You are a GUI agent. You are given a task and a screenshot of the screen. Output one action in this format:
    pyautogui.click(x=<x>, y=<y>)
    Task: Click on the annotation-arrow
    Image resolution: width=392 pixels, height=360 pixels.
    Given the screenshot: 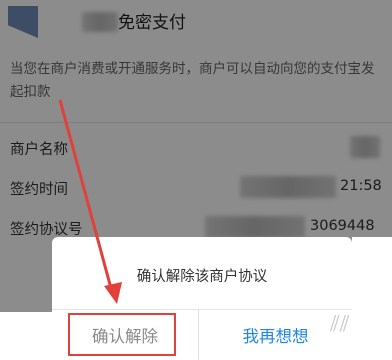 What is the action you would take?
    pyautogui.click(x=90, y=201)
    